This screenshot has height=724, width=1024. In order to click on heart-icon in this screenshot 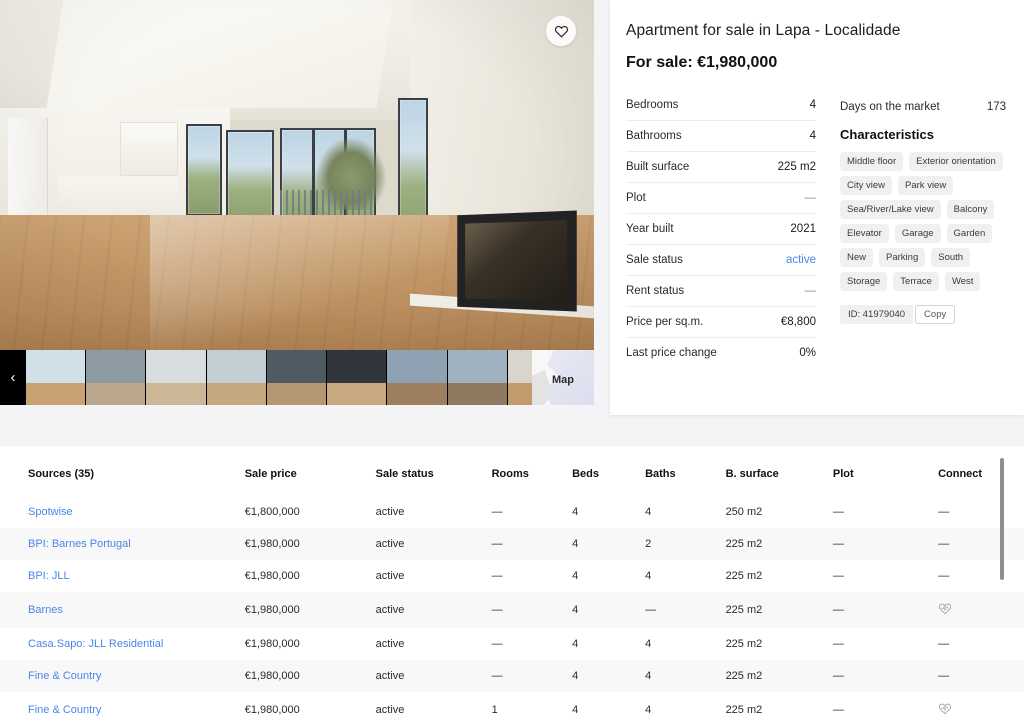, I will do `click(561, 31)`.